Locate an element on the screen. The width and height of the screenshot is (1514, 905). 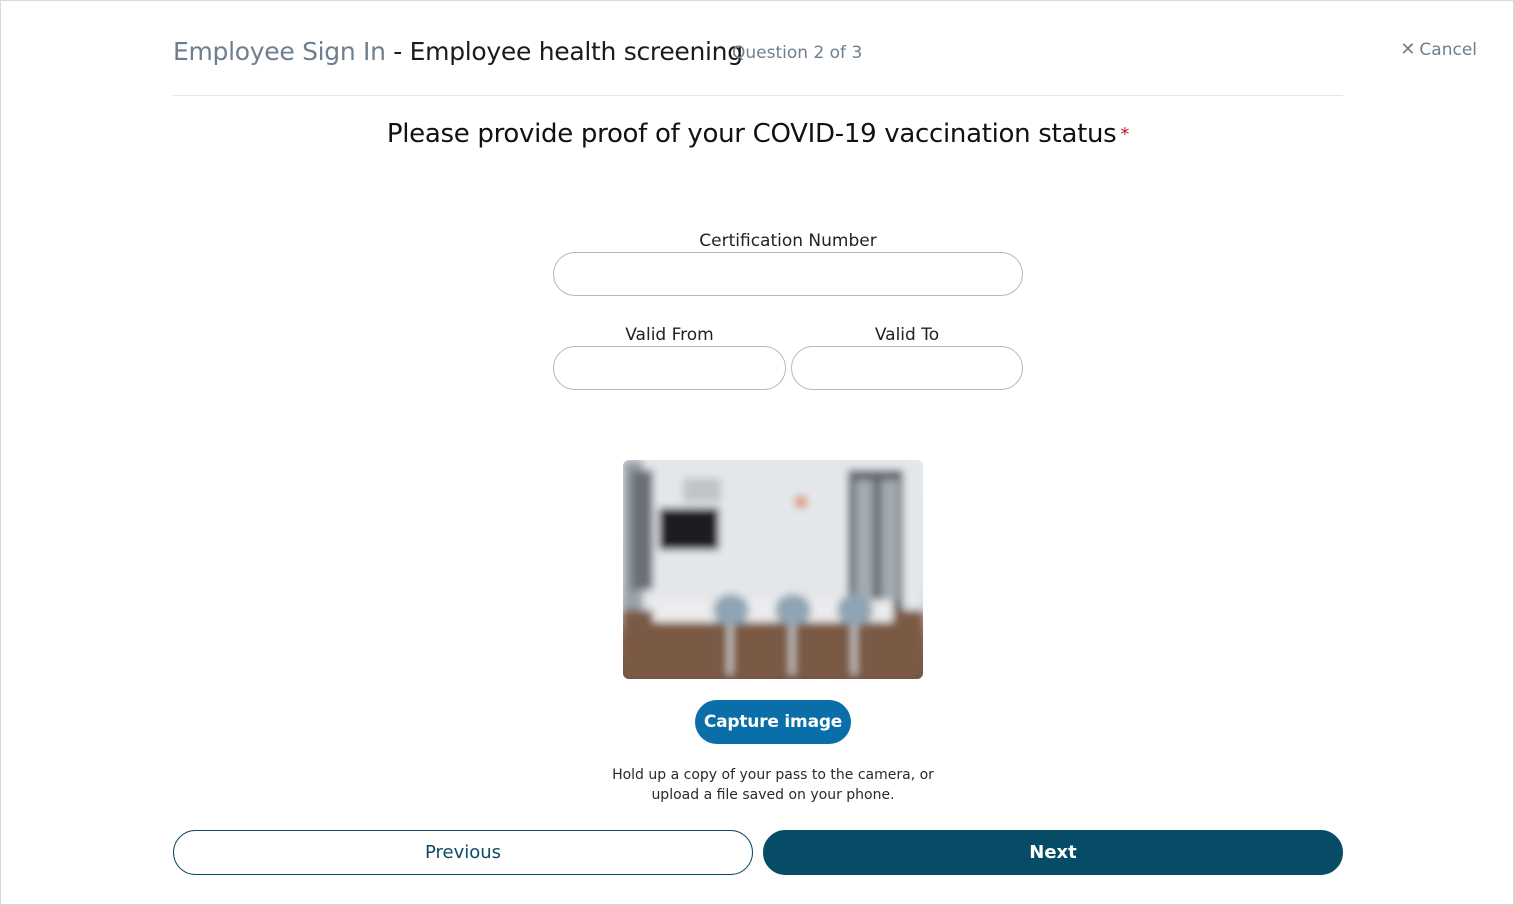
camera-preview is located at coordinates (773, 569).